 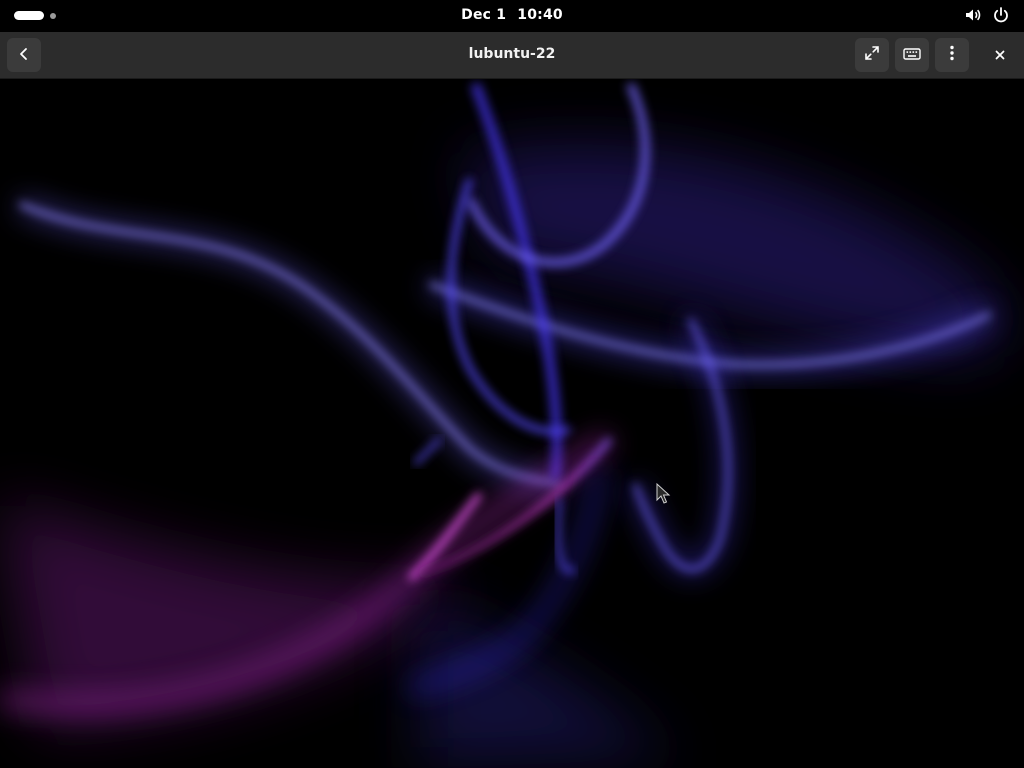 I want to click on menu-button, so click(x=952, y=55).